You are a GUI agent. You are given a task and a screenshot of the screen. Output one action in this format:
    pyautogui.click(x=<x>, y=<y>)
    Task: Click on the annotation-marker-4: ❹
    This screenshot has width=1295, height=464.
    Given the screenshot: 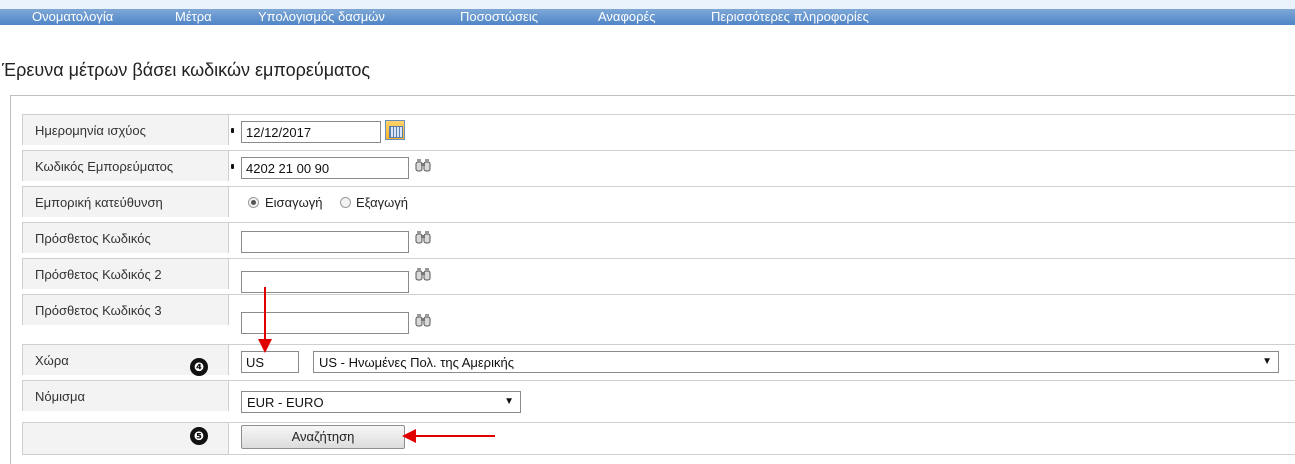 What is the action you would take?
    pyautogui.click(x=199, y=367)
    